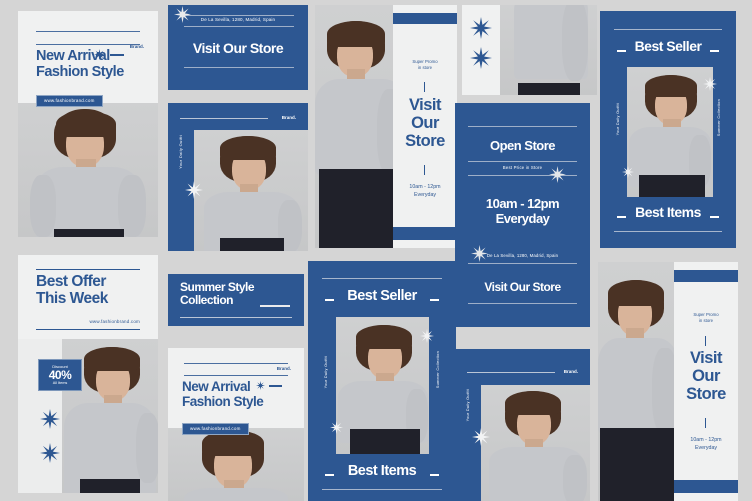 This screenshot has height=501, width=752. Describe the element at coordinates (114, 321) in the screenshot. I see `website-label: www.fashionbrand.com` at that location.